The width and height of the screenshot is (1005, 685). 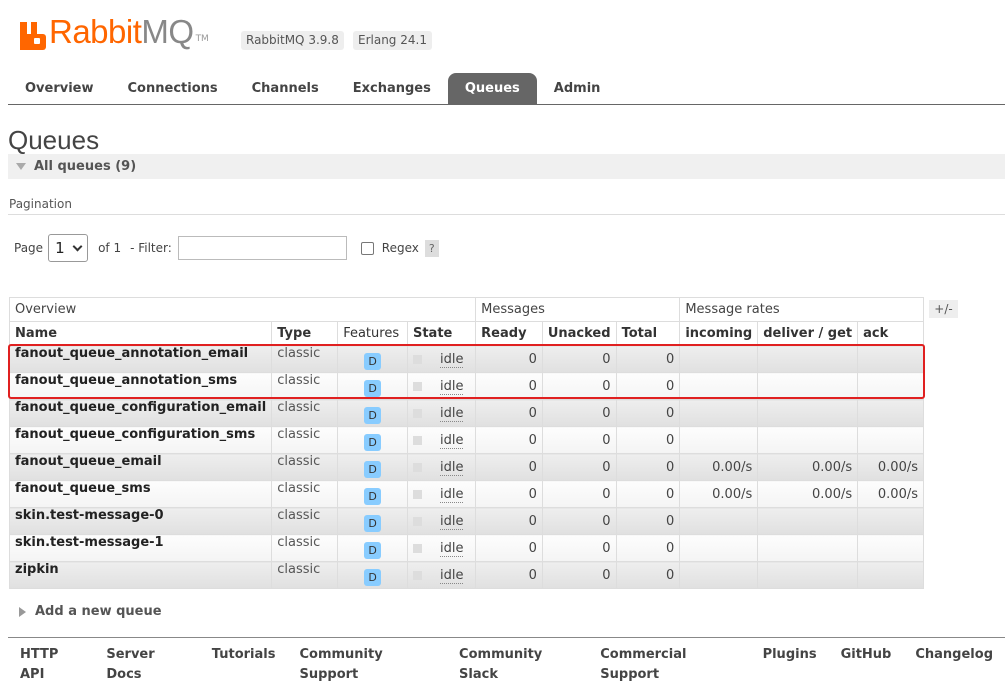 What do you see at coordinates (719, 333) in the screenshot?
I see `col-incoming: incoming` at bounding box center [719, 333].